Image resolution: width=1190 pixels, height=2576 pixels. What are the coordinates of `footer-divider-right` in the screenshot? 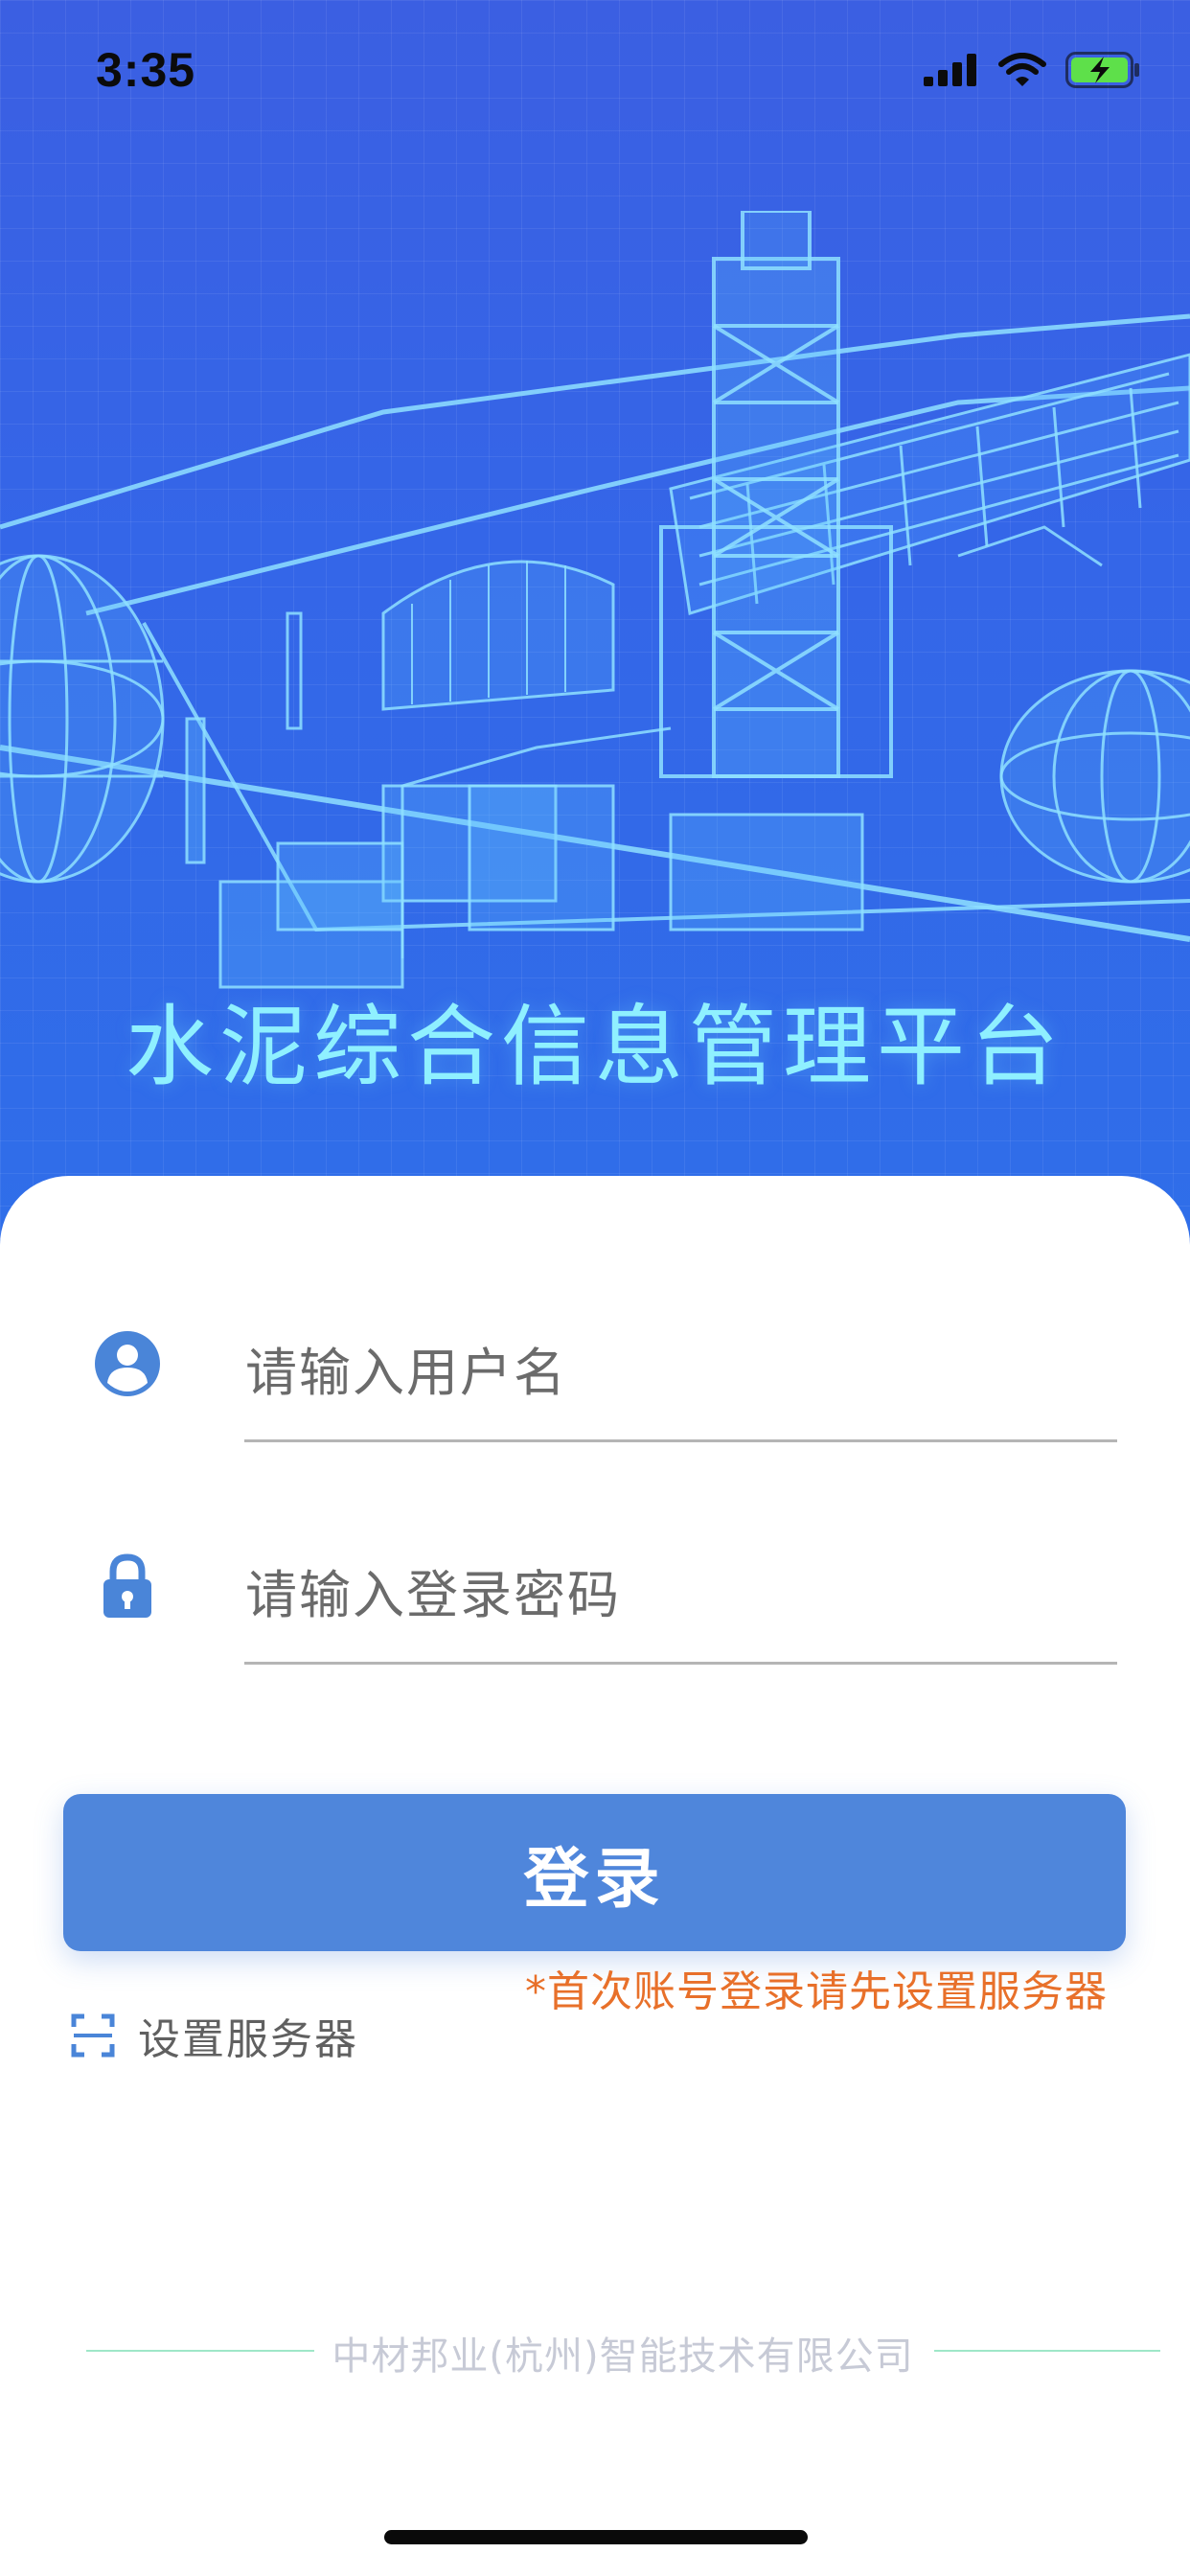 It's located at (1047, 2351).